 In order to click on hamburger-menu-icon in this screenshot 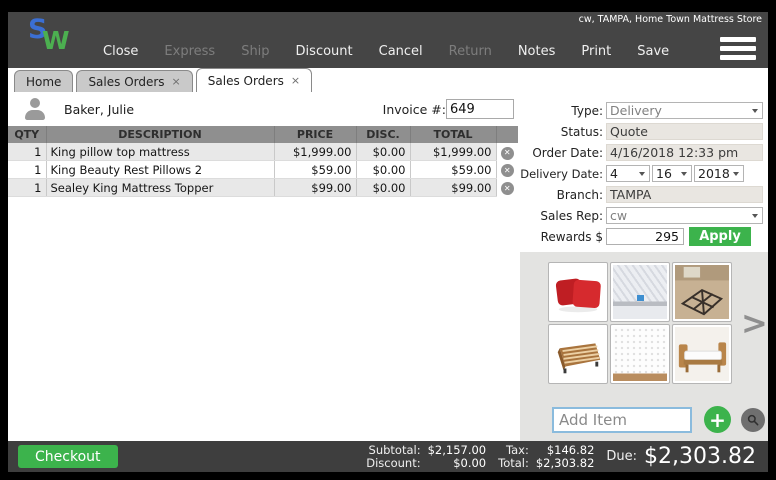, I will do `click(738, 46)`.